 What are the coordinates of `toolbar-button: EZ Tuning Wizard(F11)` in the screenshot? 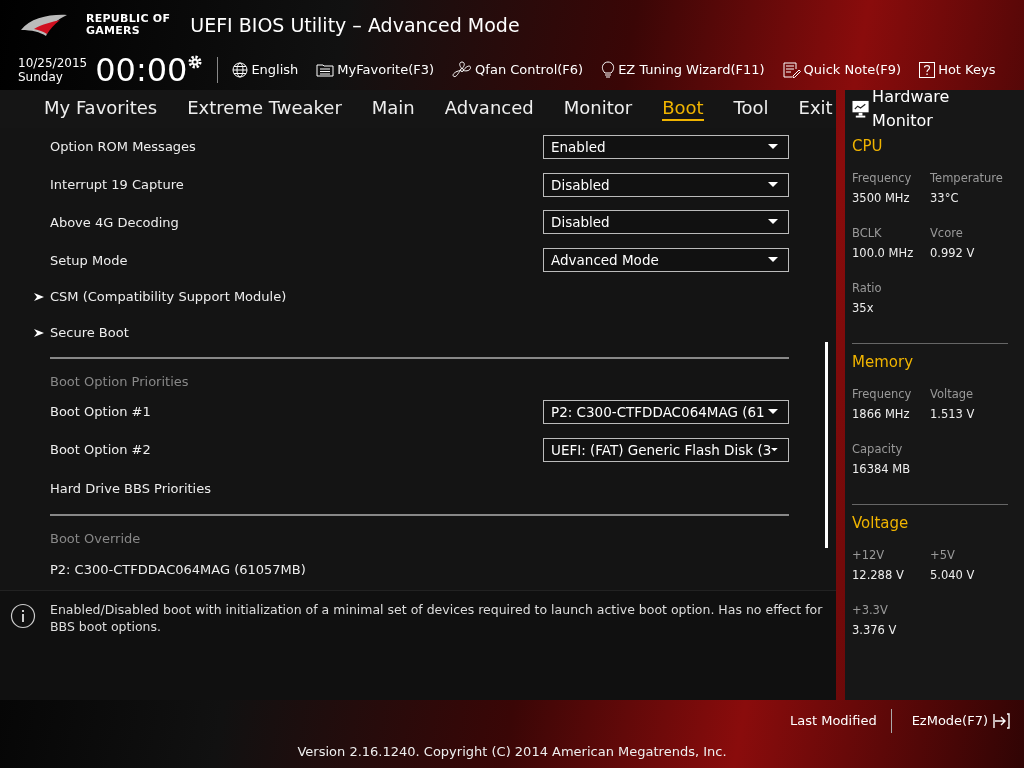 It's located at (691, 70).